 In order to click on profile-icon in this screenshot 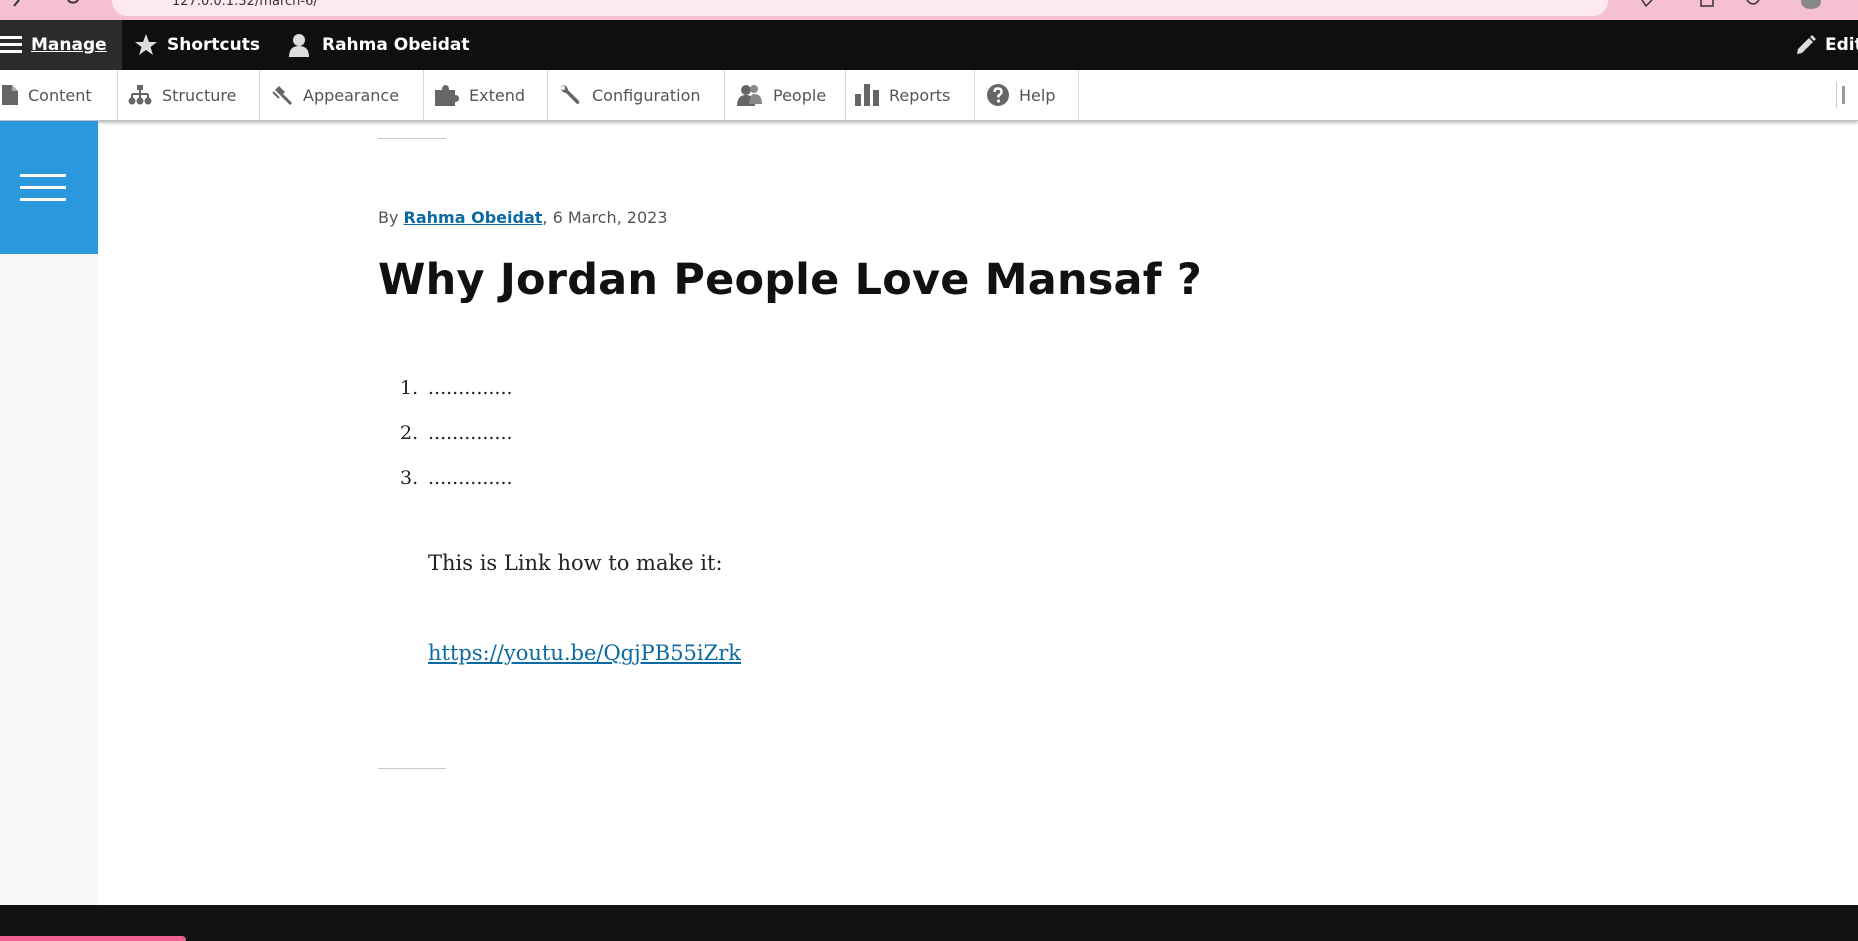, I will do `click(1811, 5)`.